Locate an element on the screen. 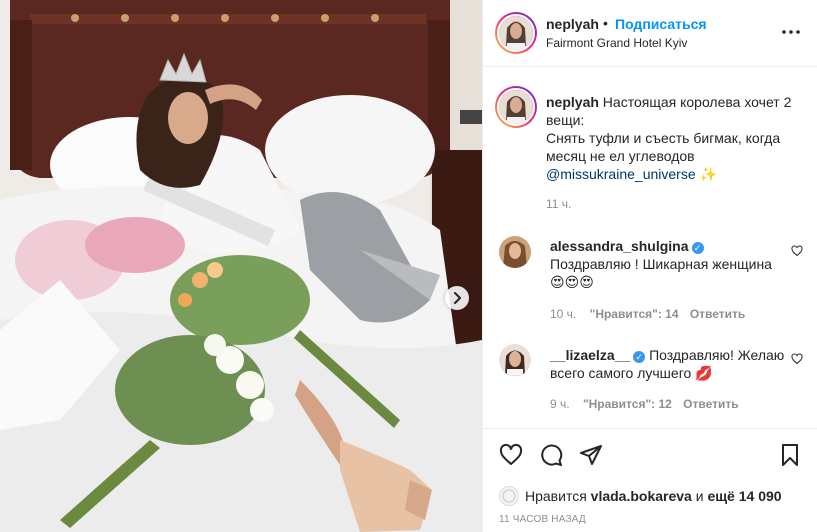 The width and height of the screenshot is (817, 532). liker-username: vlada.bokareva is located at coordinates (641, 496).